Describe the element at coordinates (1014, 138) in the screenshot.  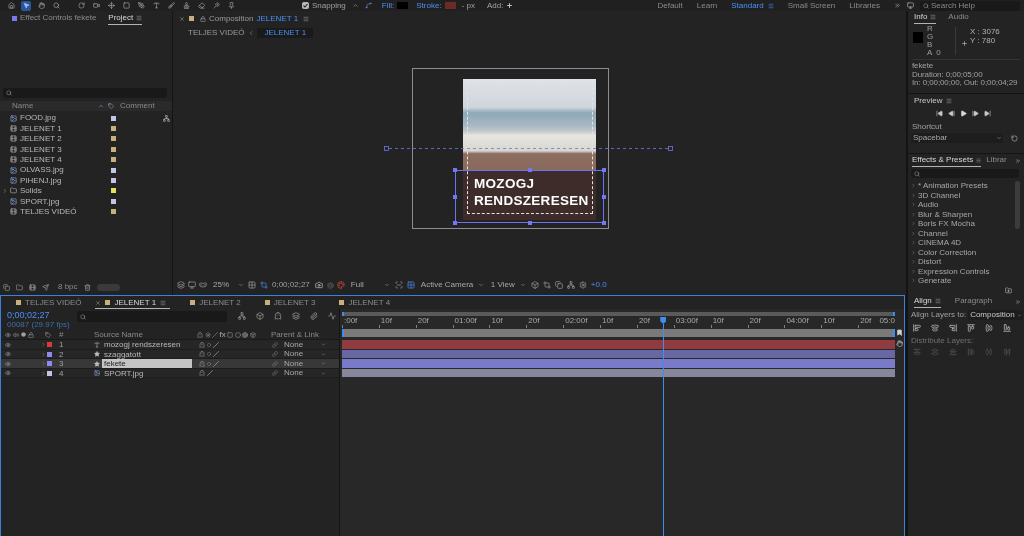
I see `reset-icon` at that location.